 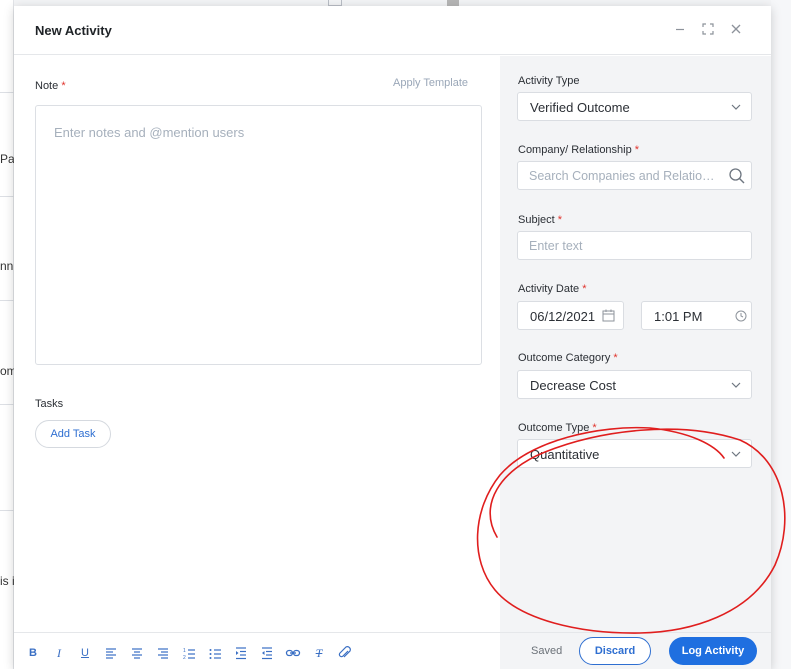 What do you see at coordinates (189, 653) in the screenshot?
I see `ordered-list-icon: 12` at bounding box center [189, 653].